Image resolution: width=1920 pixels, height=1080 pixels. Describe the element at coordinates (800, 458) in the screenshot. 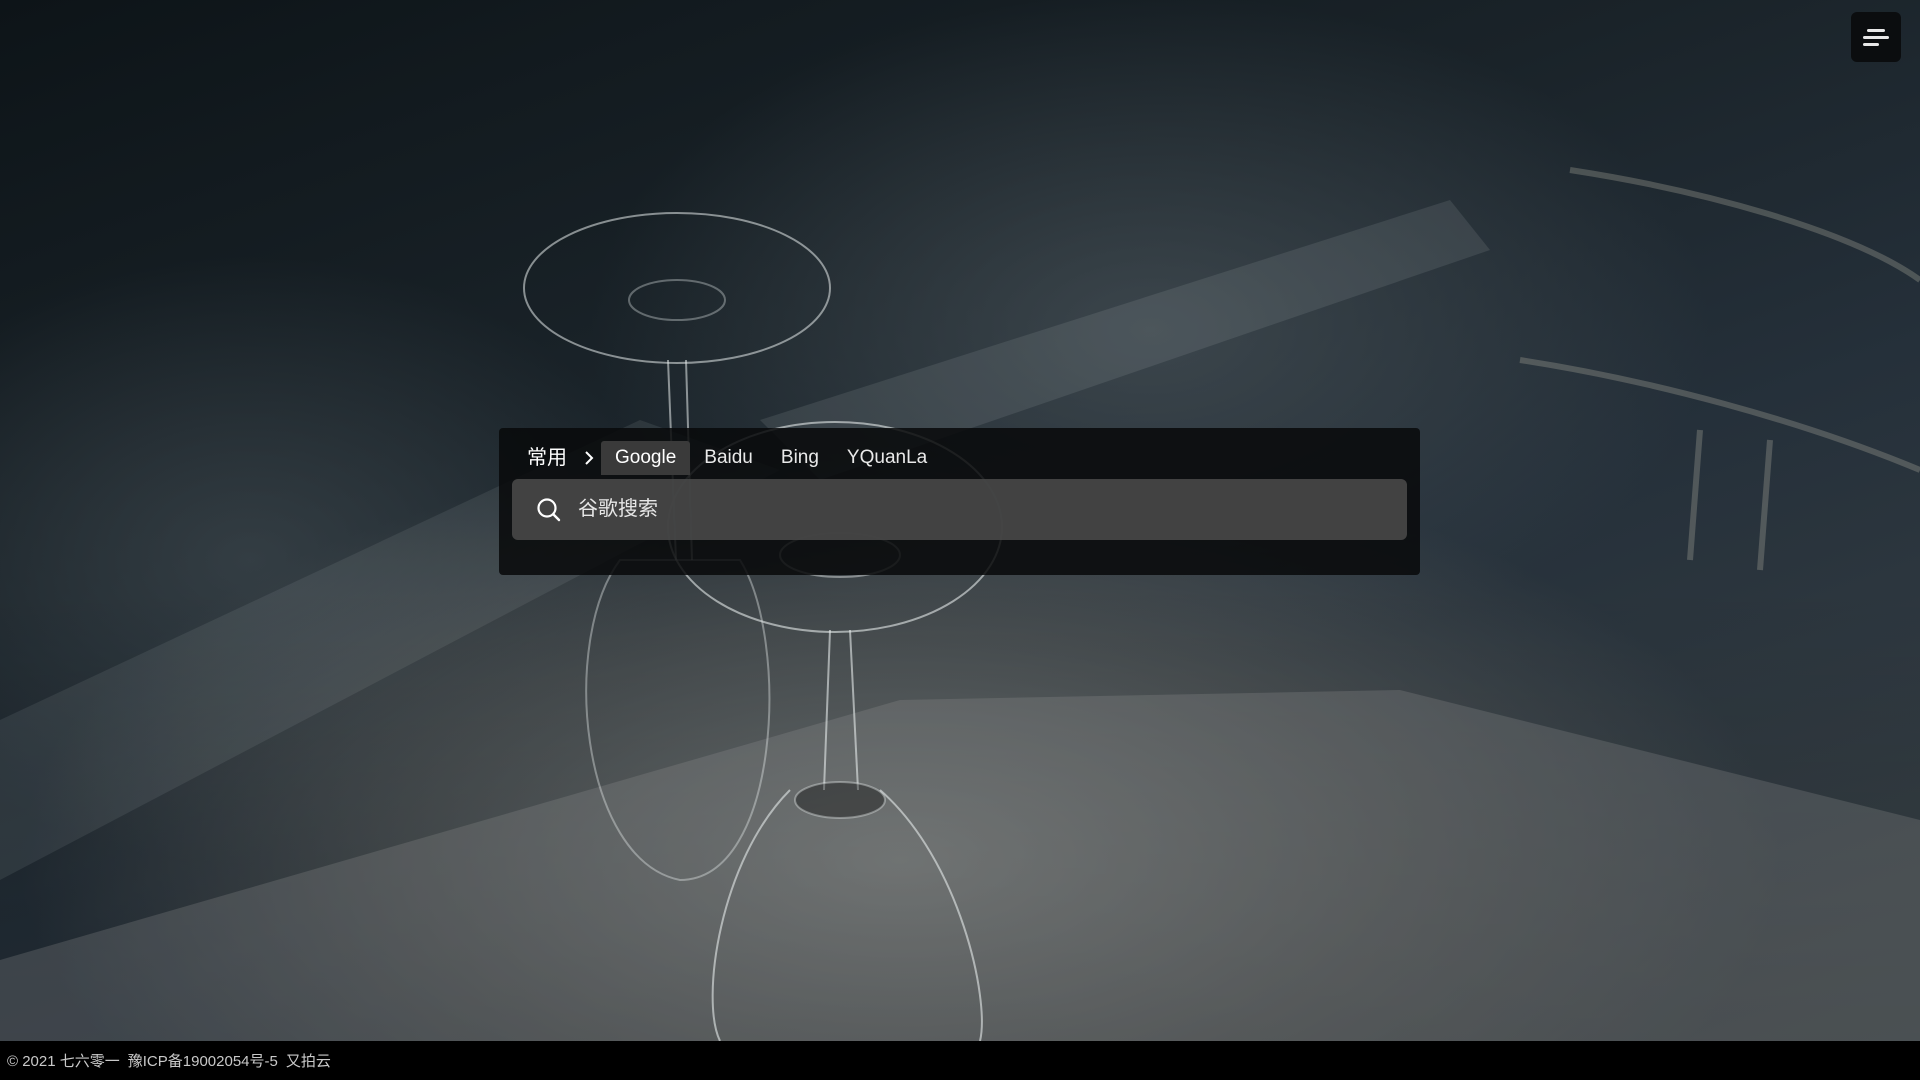

I see `tab-bing: Bing` at that location.